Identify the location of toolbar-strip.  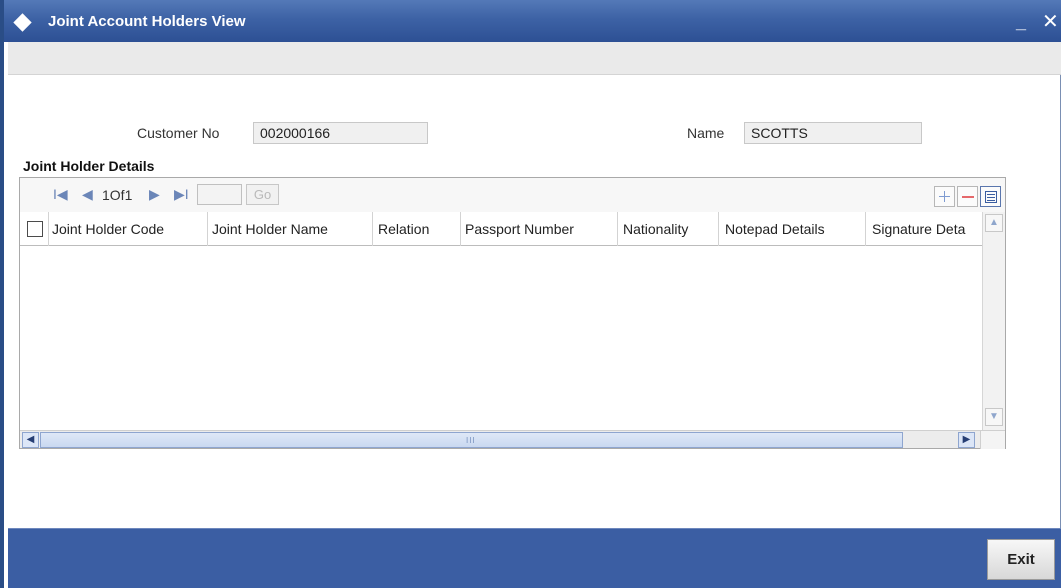
(534, 58).